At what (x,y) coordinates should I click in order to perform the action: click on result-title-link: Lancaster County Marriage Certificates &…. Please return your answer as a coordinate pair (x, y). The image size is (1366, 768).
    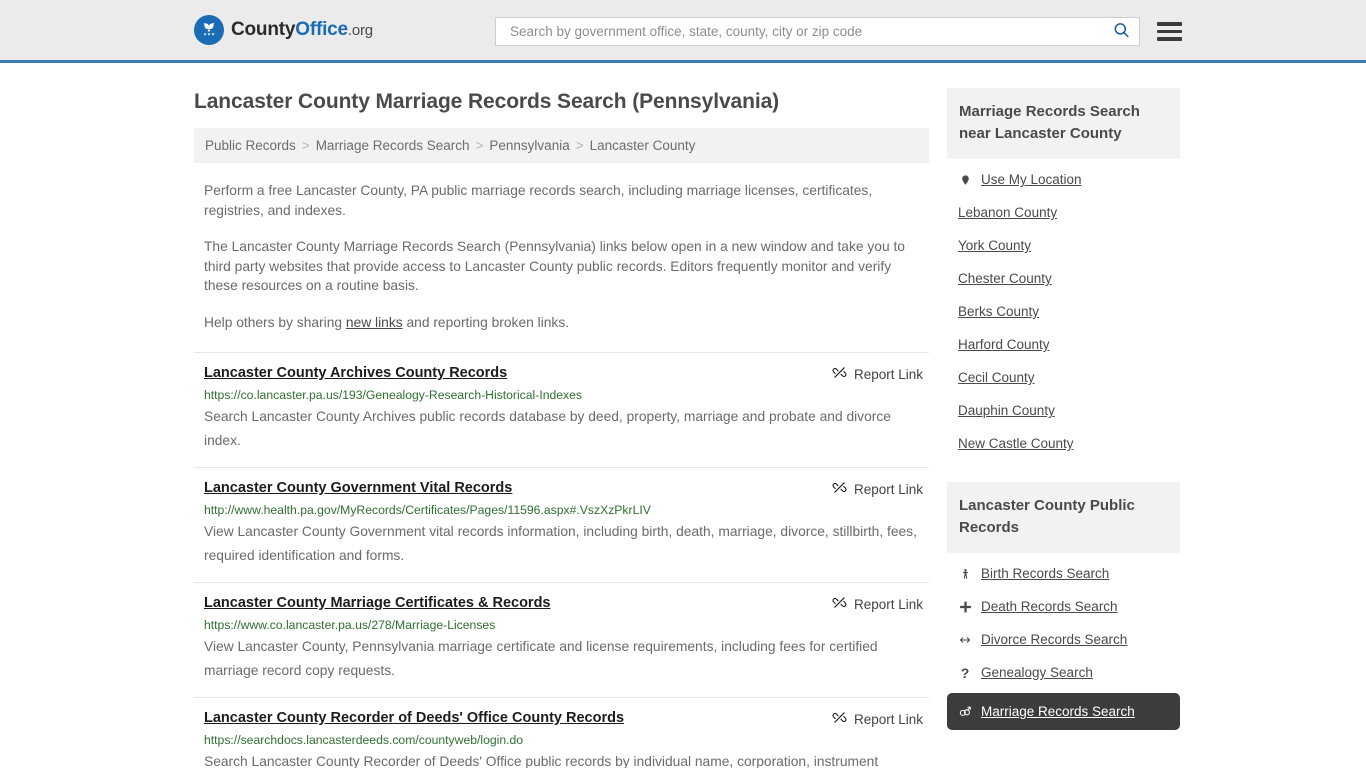
    Looking at the image, I should click on (377, 603).